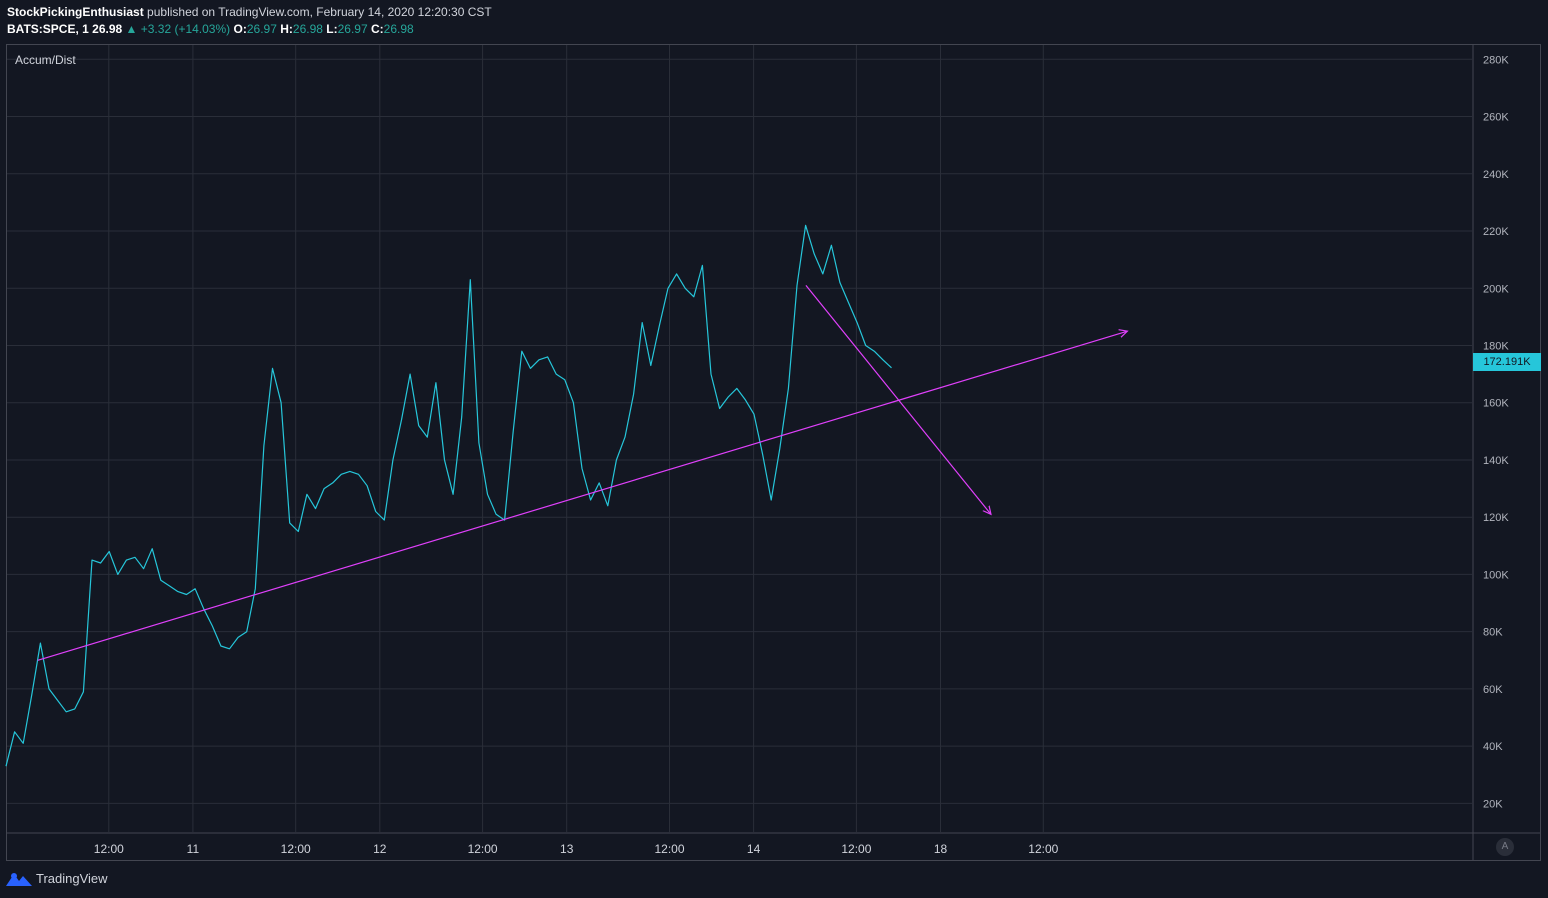 The height and width of the screenshot is (898, 1548). What do you see at coordinates (1496, 60) in the screenshot?
I see `y-tick-label: 280K` at bounding box center [1496, 60].